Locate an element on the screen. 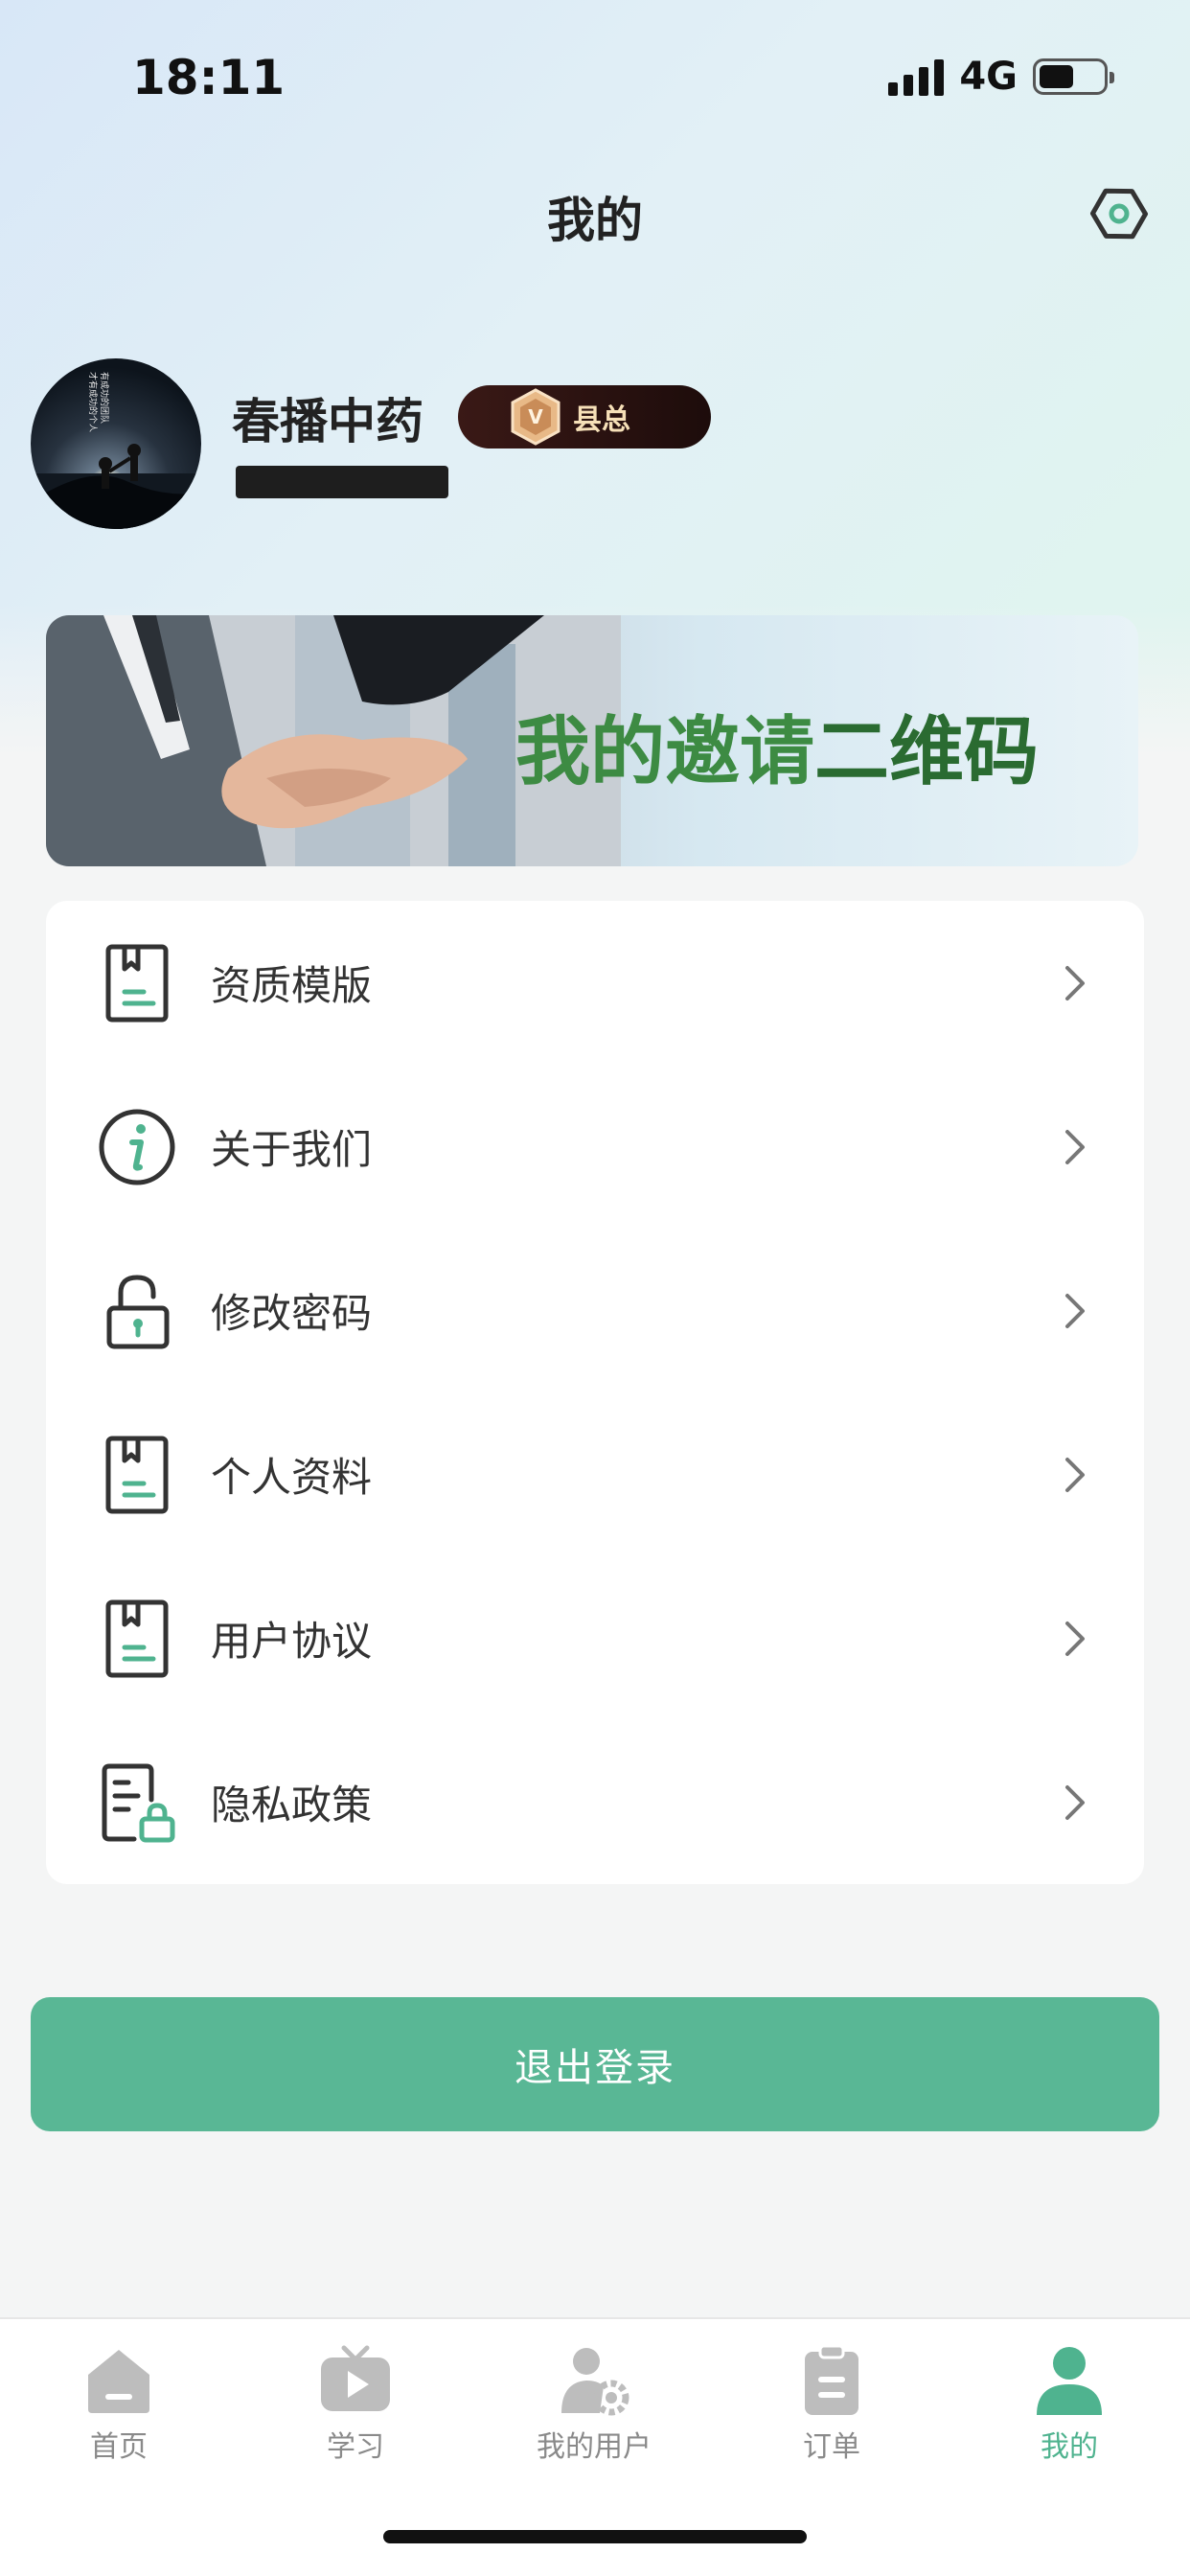  invite-banner-title-part1: 我的邀请 is located at coordinates (665, 752).